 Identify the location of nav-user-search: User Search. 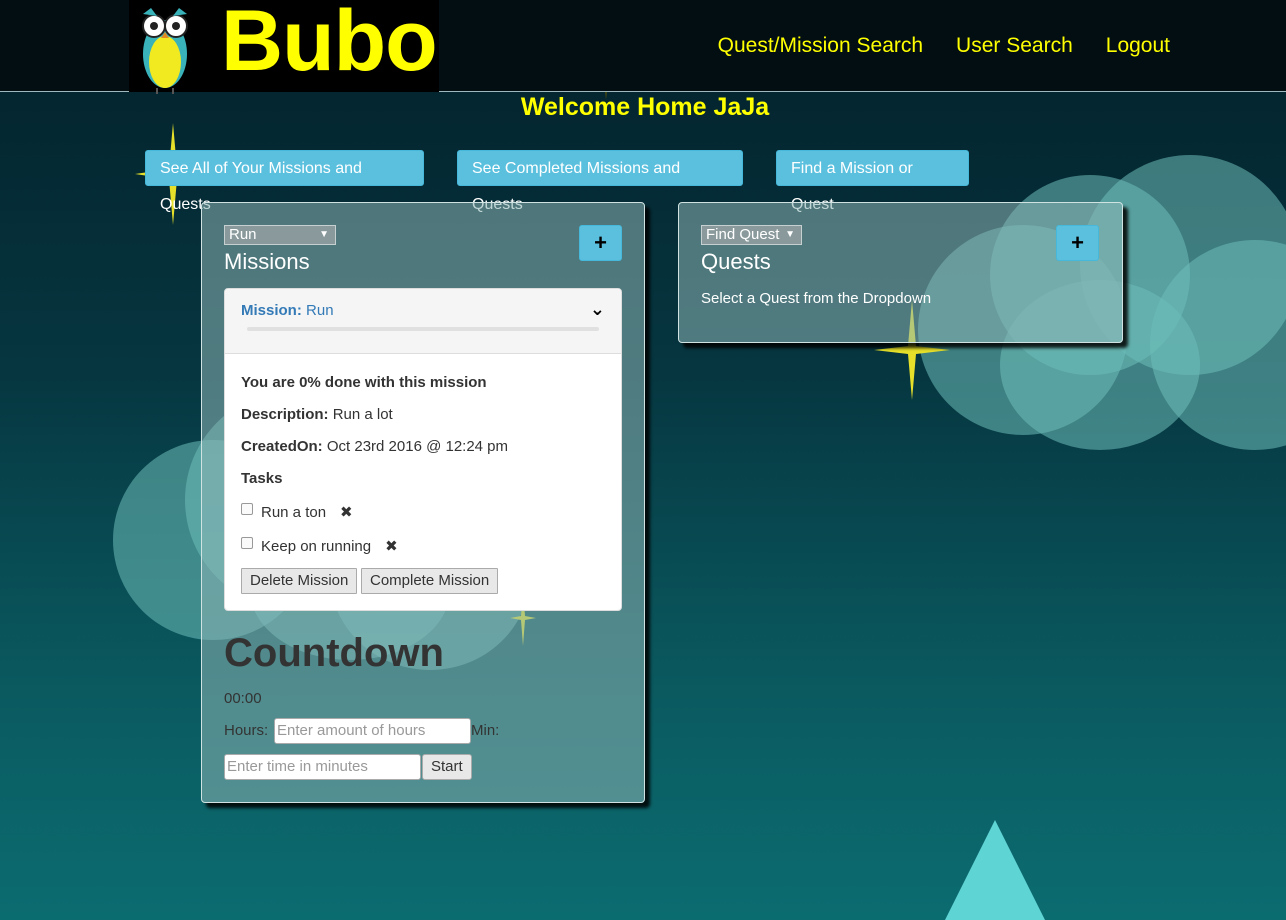
(1014, 46).